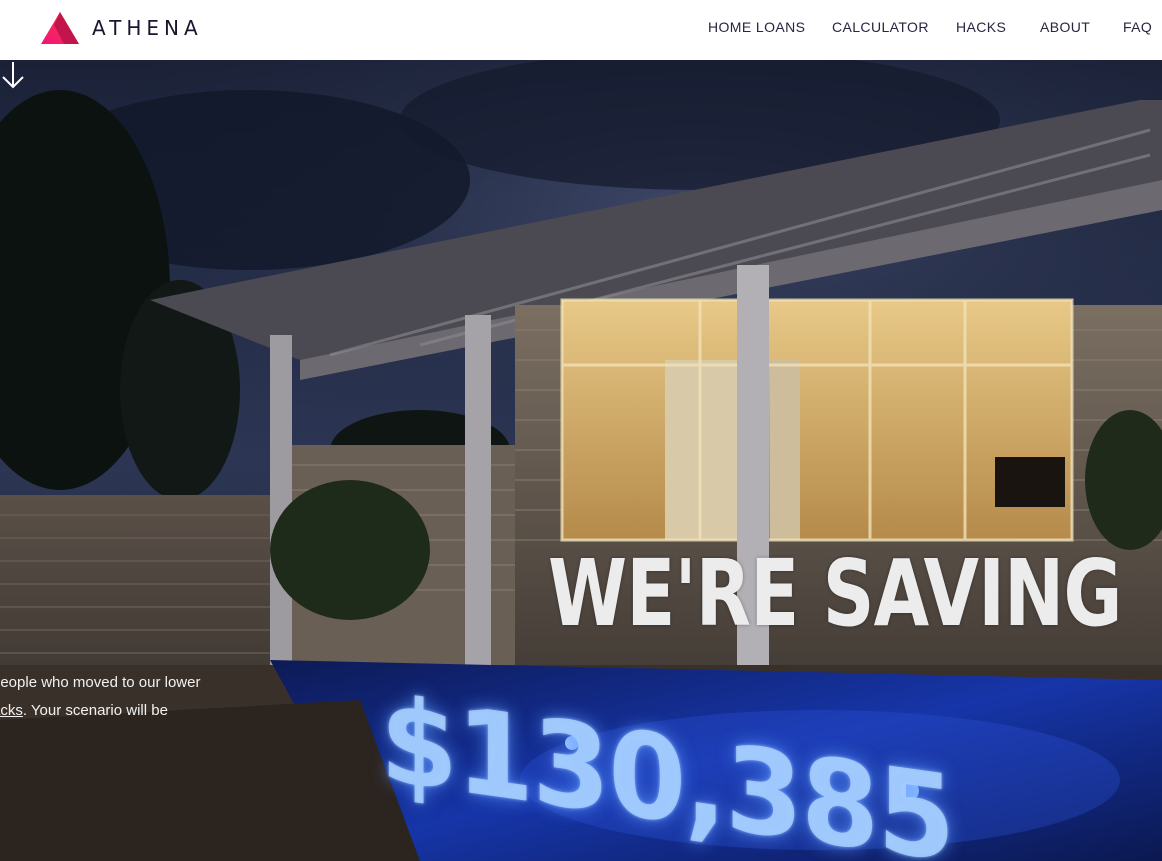 This screenshot has height=861, width=1162. I want to click on nav-home-loans: HOME LOANS, so click(756, 27).